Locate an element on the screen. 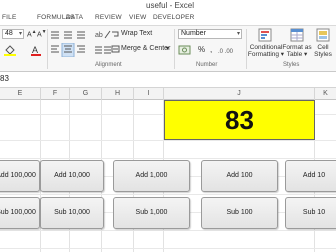 This screenshot has width=336, height=252. merge-center-icon is located at coordinates (115, 50).